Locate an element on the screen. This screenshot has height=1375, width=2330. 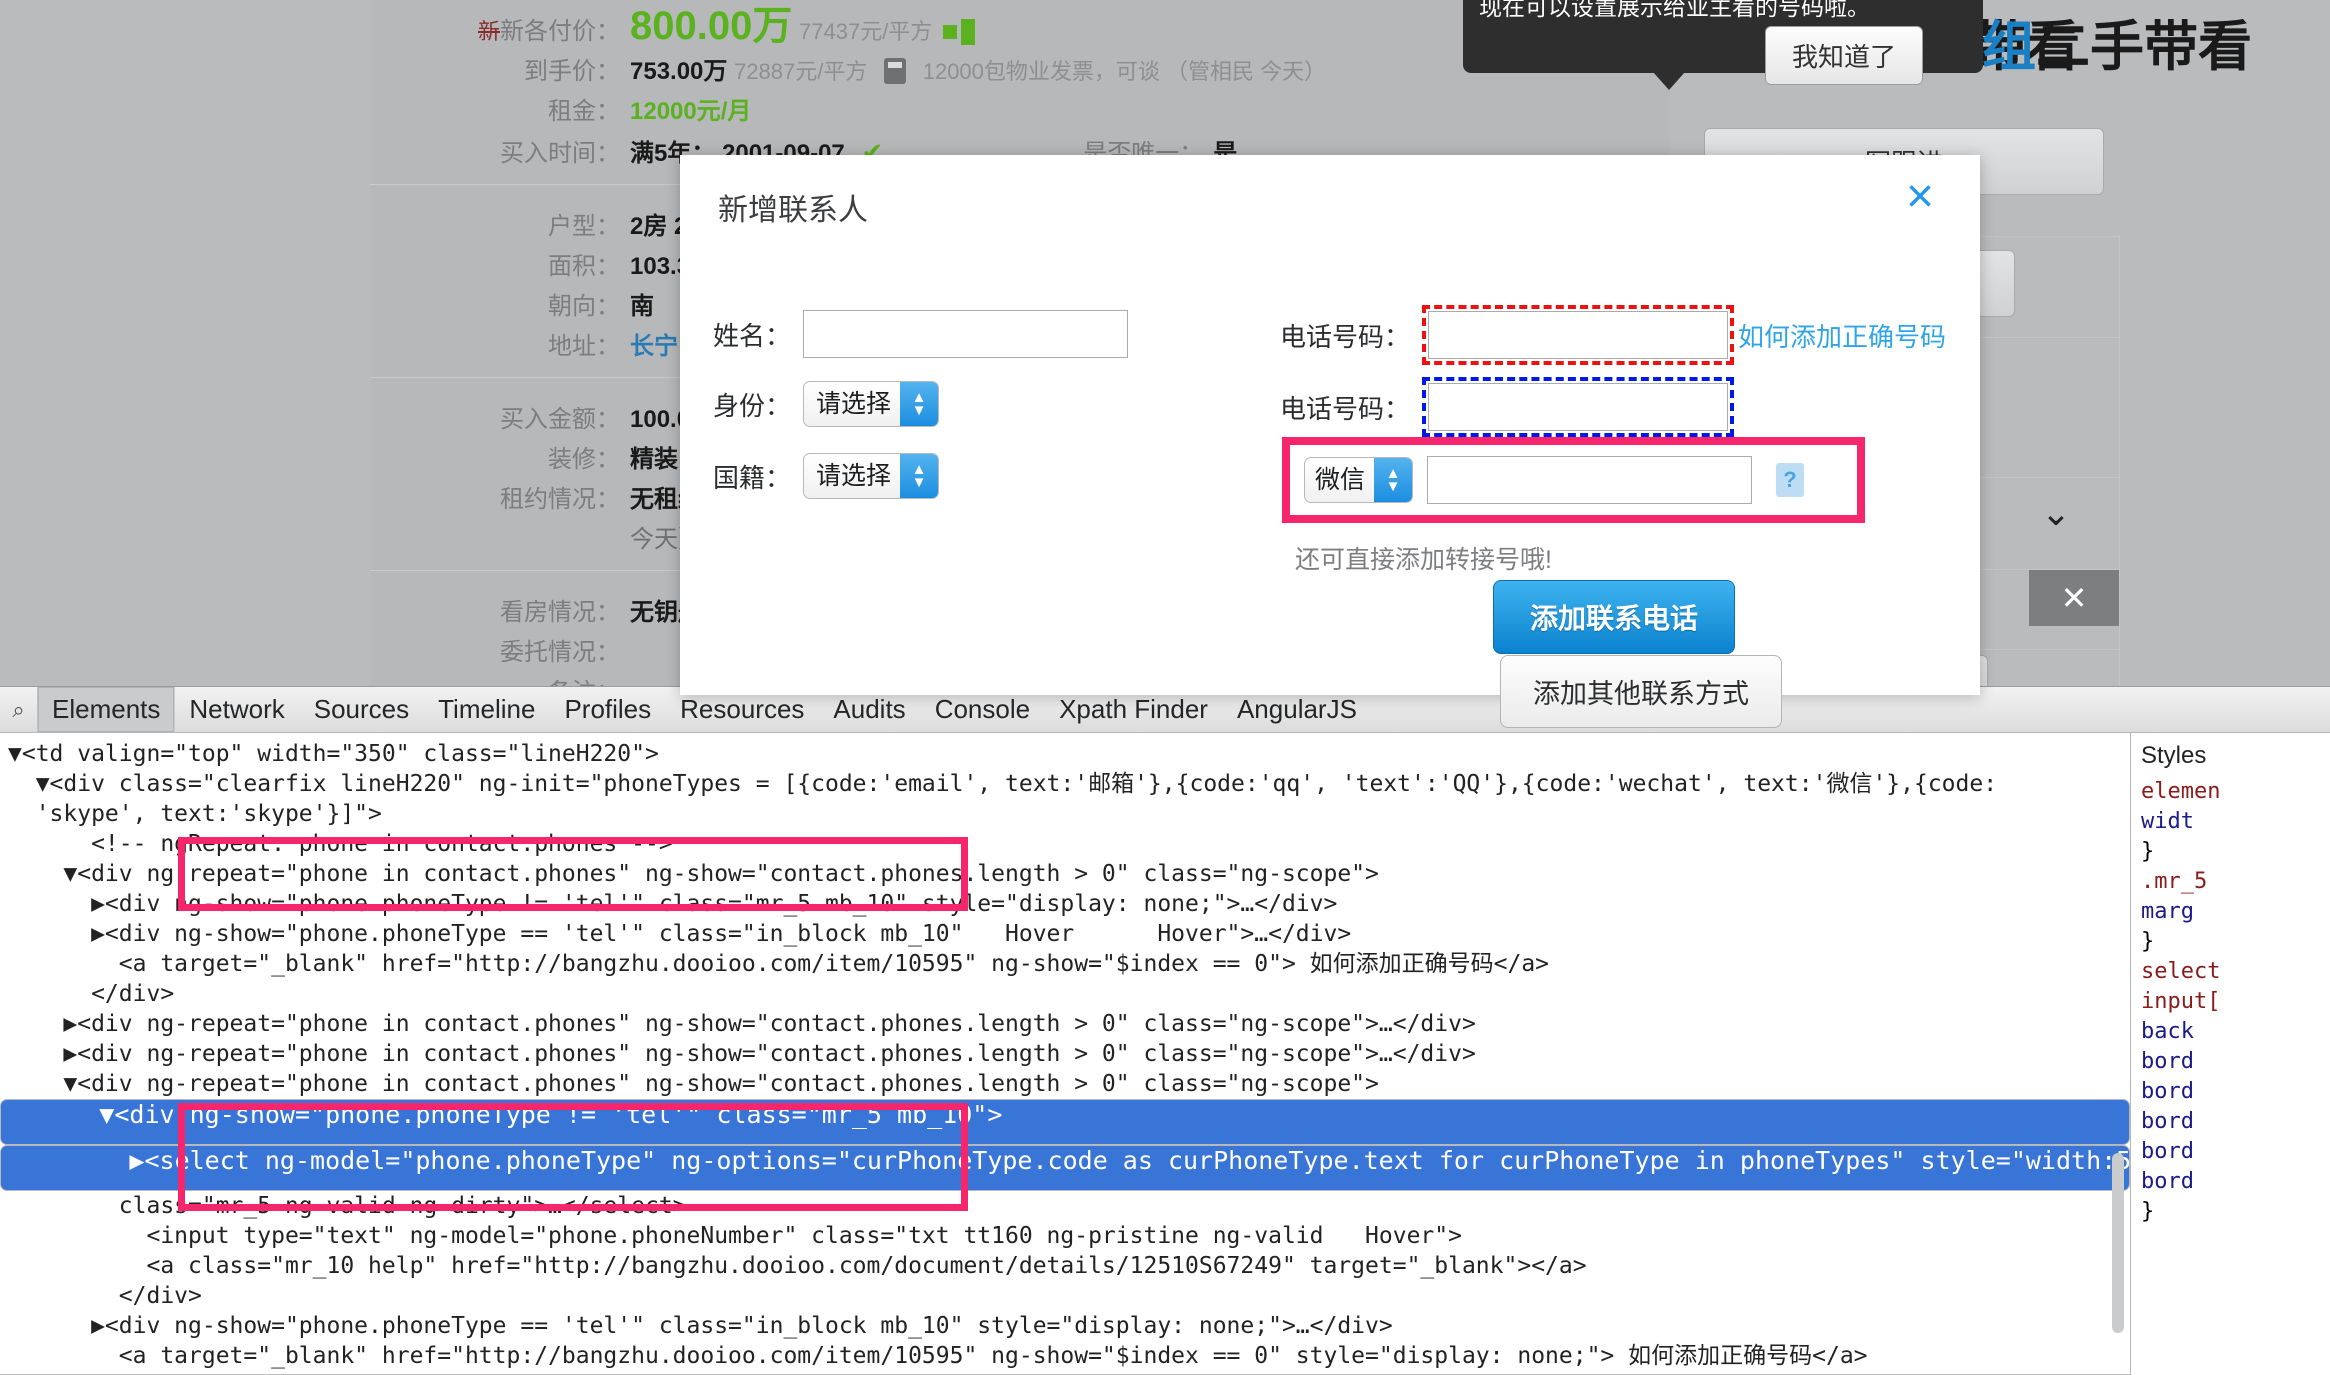
row-label: 租约情况： is located at coordinates (560, 499).